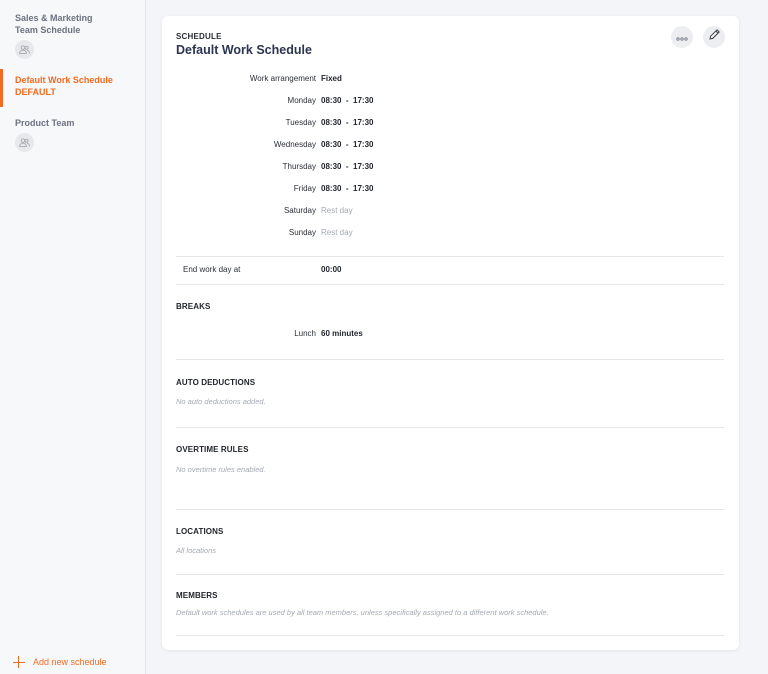 Image resolution: width=768 pixels, height=674 pixels. I want to click on edit-schedule-button, so click(714, 37).